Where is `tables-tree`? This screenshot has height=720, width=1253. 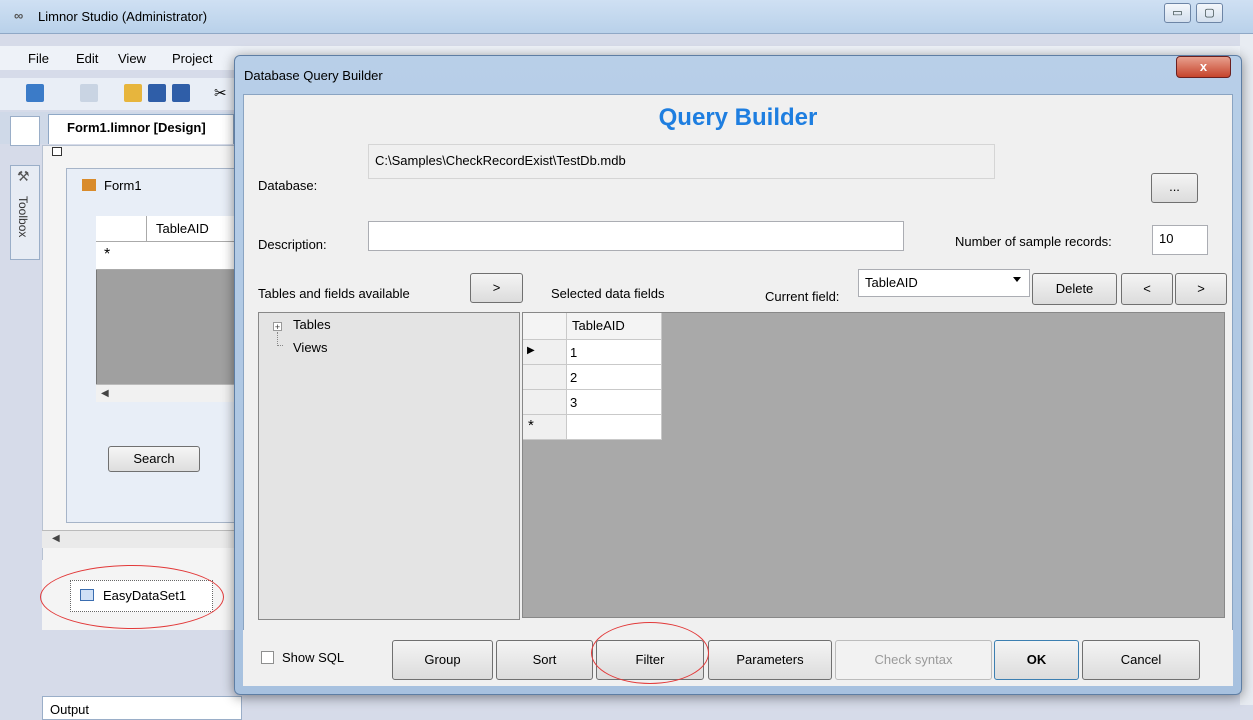
tables-tree is located at coordinates (389, 466).